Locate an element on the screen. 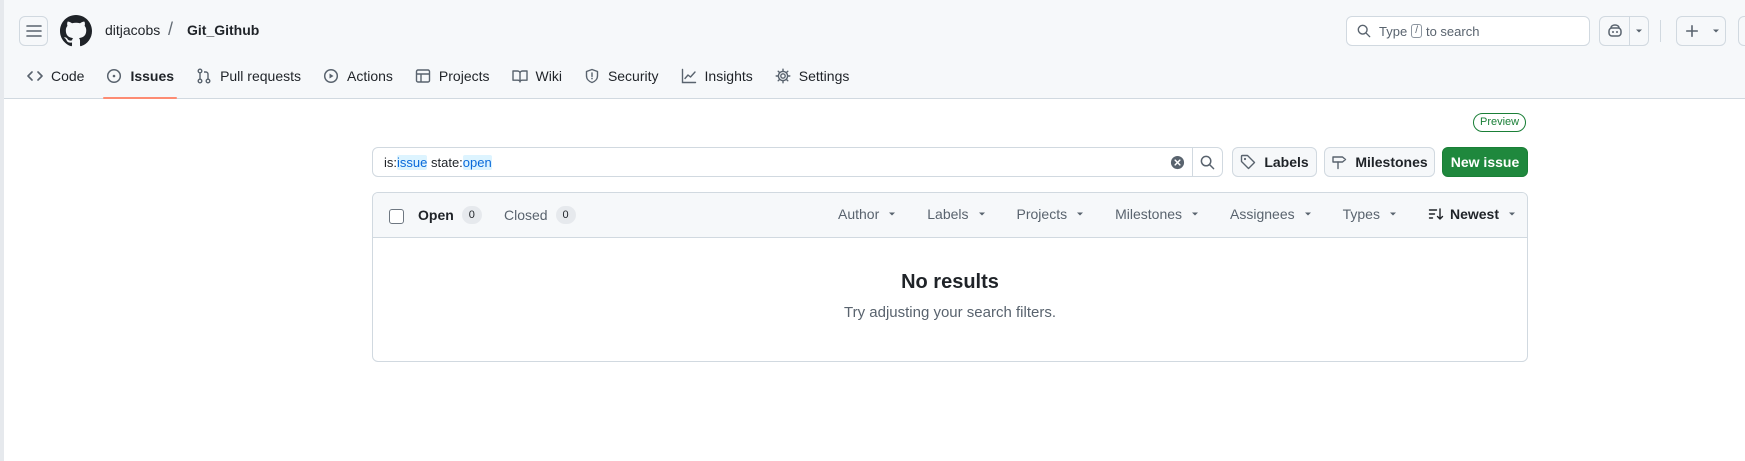 This screenshot has width=1745, height=461. code-icon is located at coordinates (35, 76).